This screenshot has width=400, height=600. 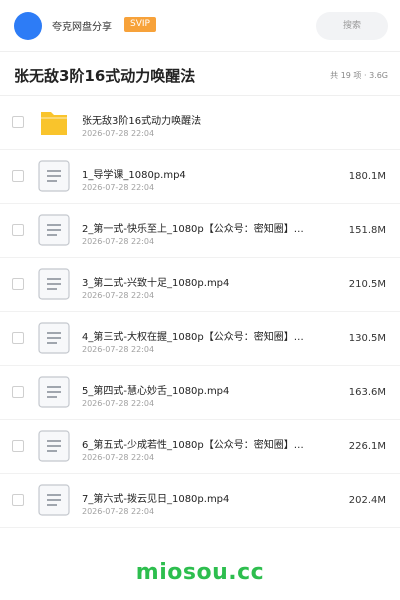 What do you see at coordinates (200, 26) in the screenshot?
I see `app-header: 夸克网盘分享 SVIP` at bounding box center [200, 26].